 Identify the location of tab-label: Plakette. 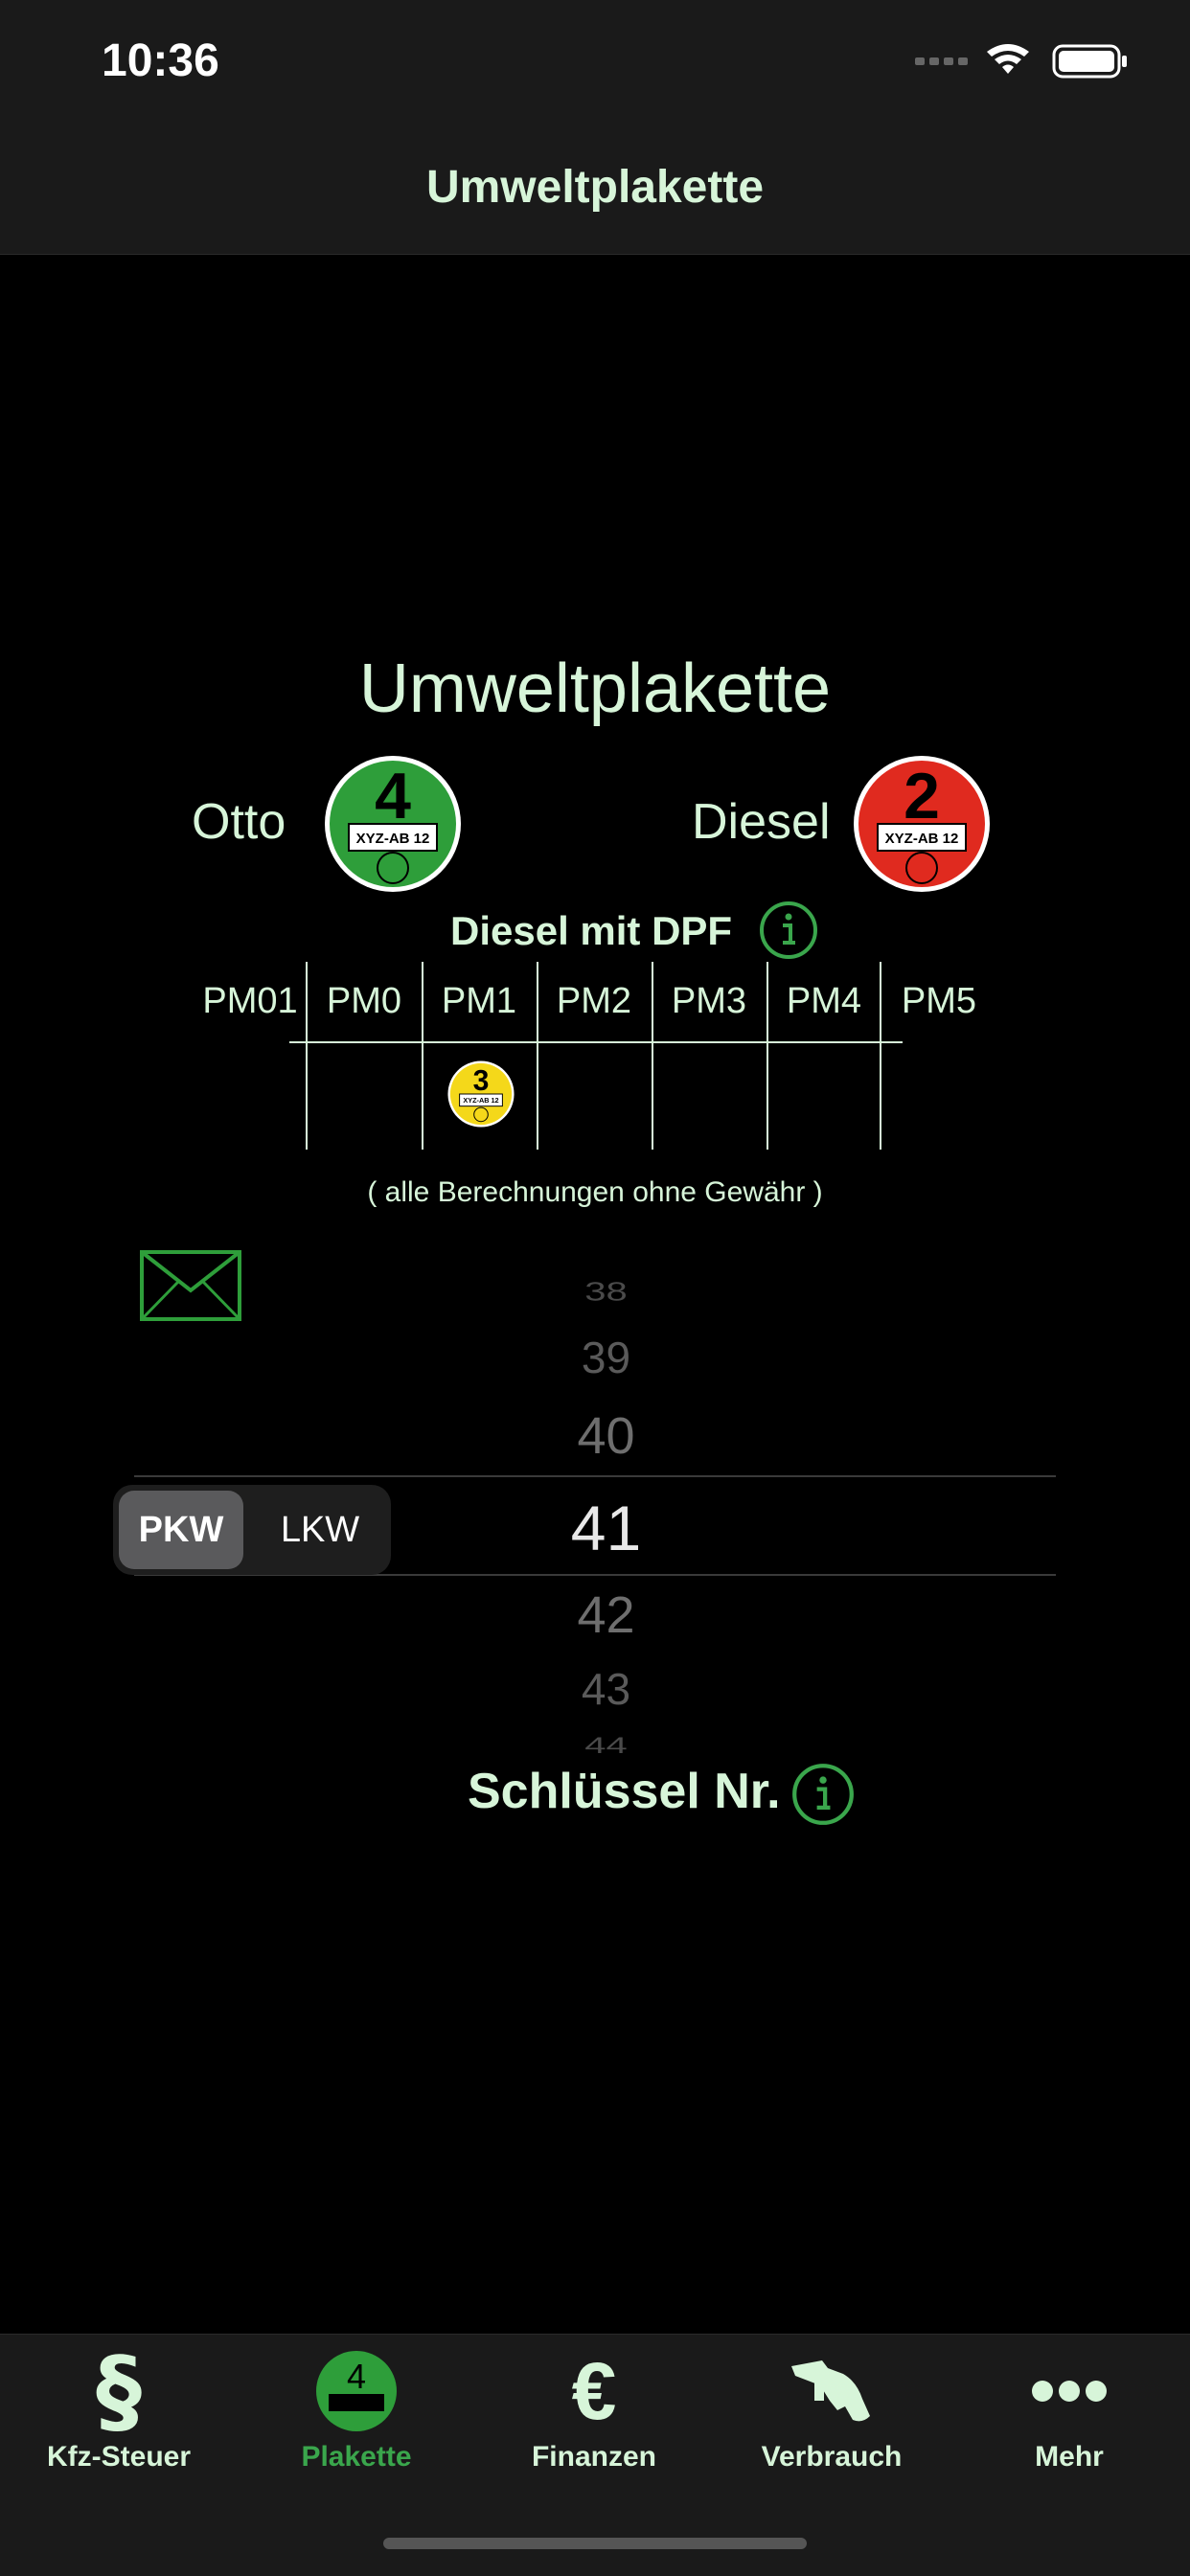
(357, 2457).